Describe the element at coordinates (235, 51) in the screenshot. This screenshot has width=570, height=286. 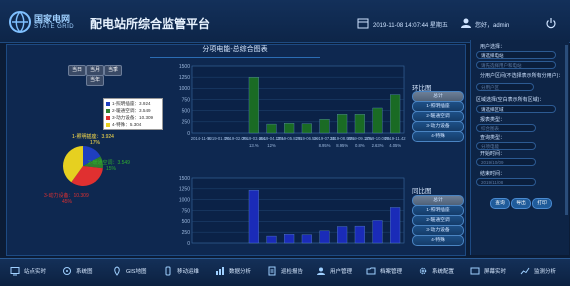
I see `panel-title: 分项电能-总综合图表` at that location.